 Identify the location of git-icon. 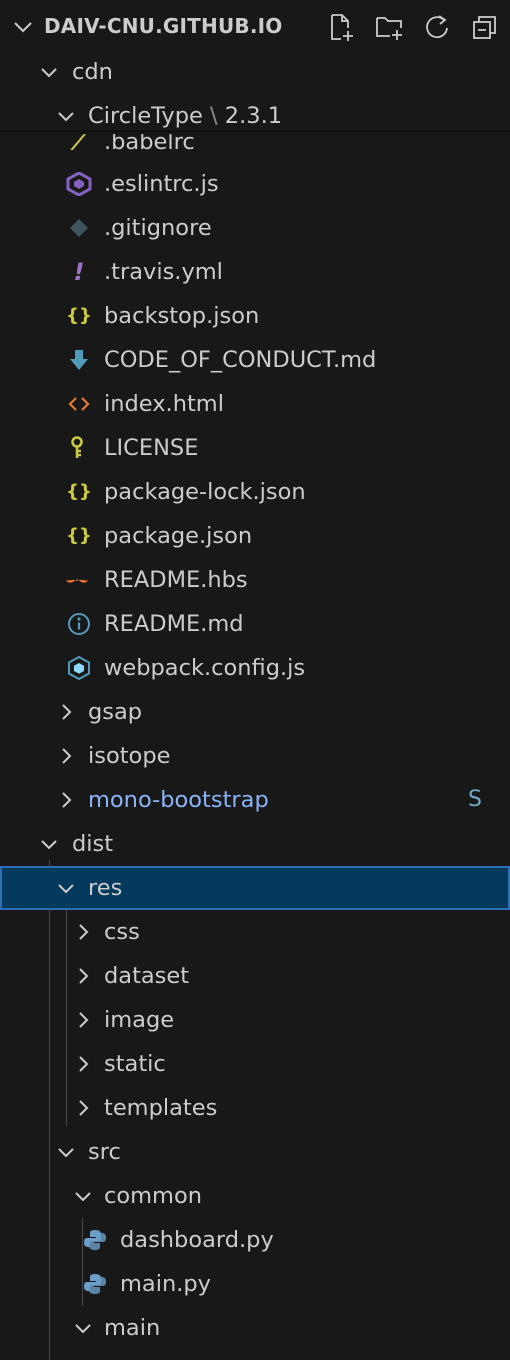
(79, 228).